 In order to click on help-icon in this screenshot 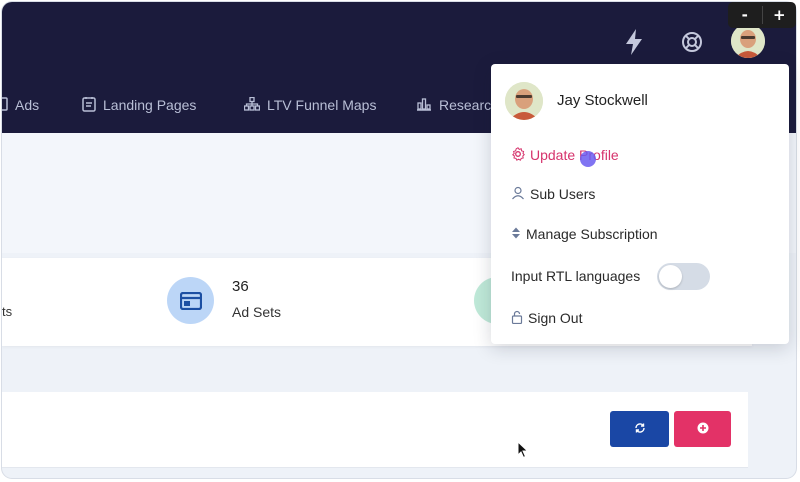, I will do `click(692, 42)`.